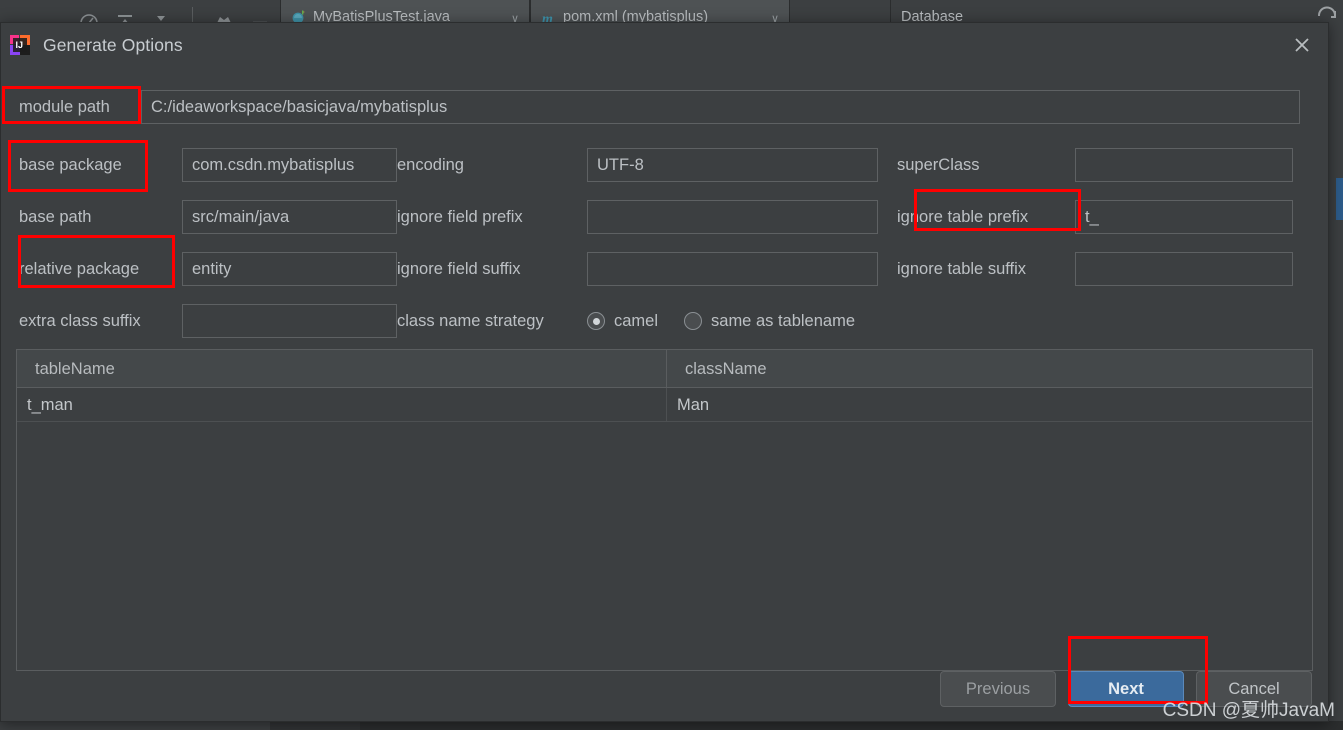  I want to click on ide-right-accent-bar, so click(1339, 199).